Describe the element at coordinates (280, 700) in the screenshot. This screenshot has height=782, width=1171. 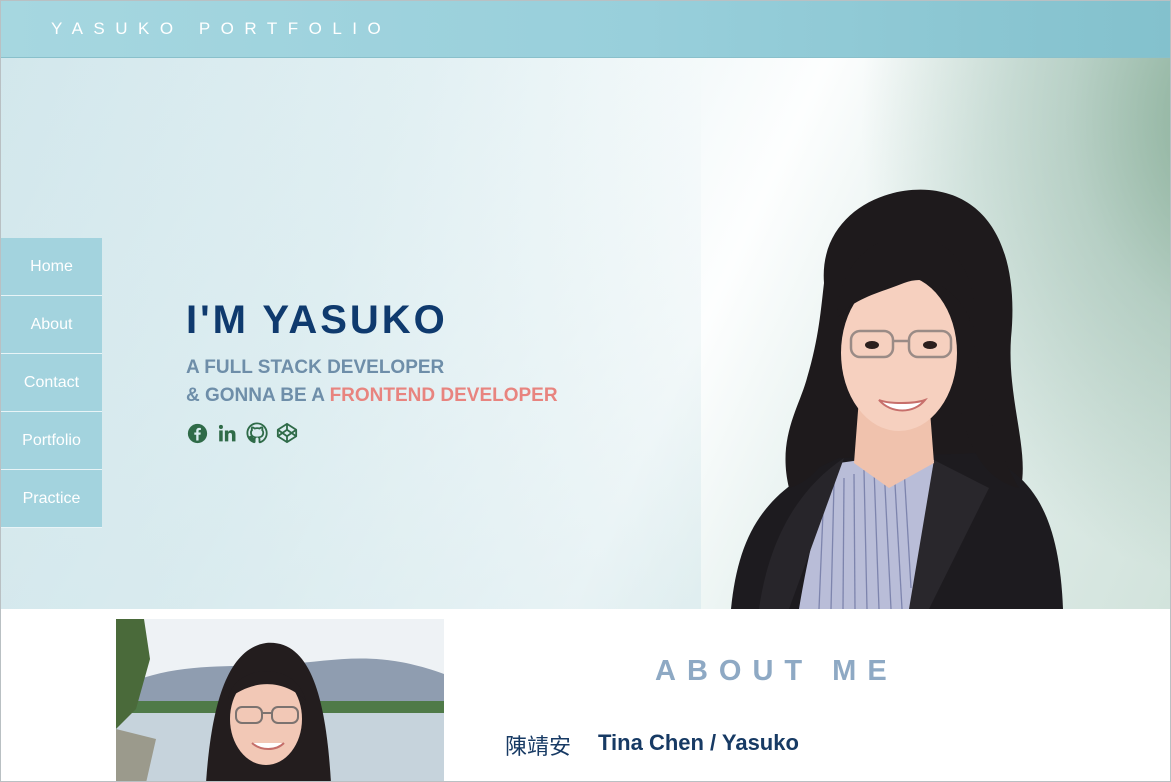
I see `about-photo` at that location.